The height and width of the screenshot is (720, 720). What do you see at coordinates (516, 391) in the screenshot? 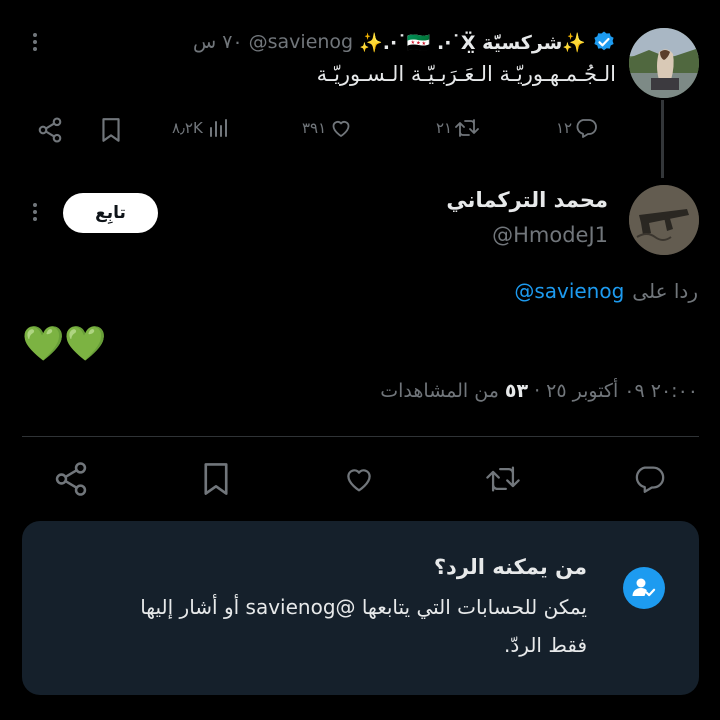
I see `reply-views-count: ٥٣` at bounding box center [516, 391].